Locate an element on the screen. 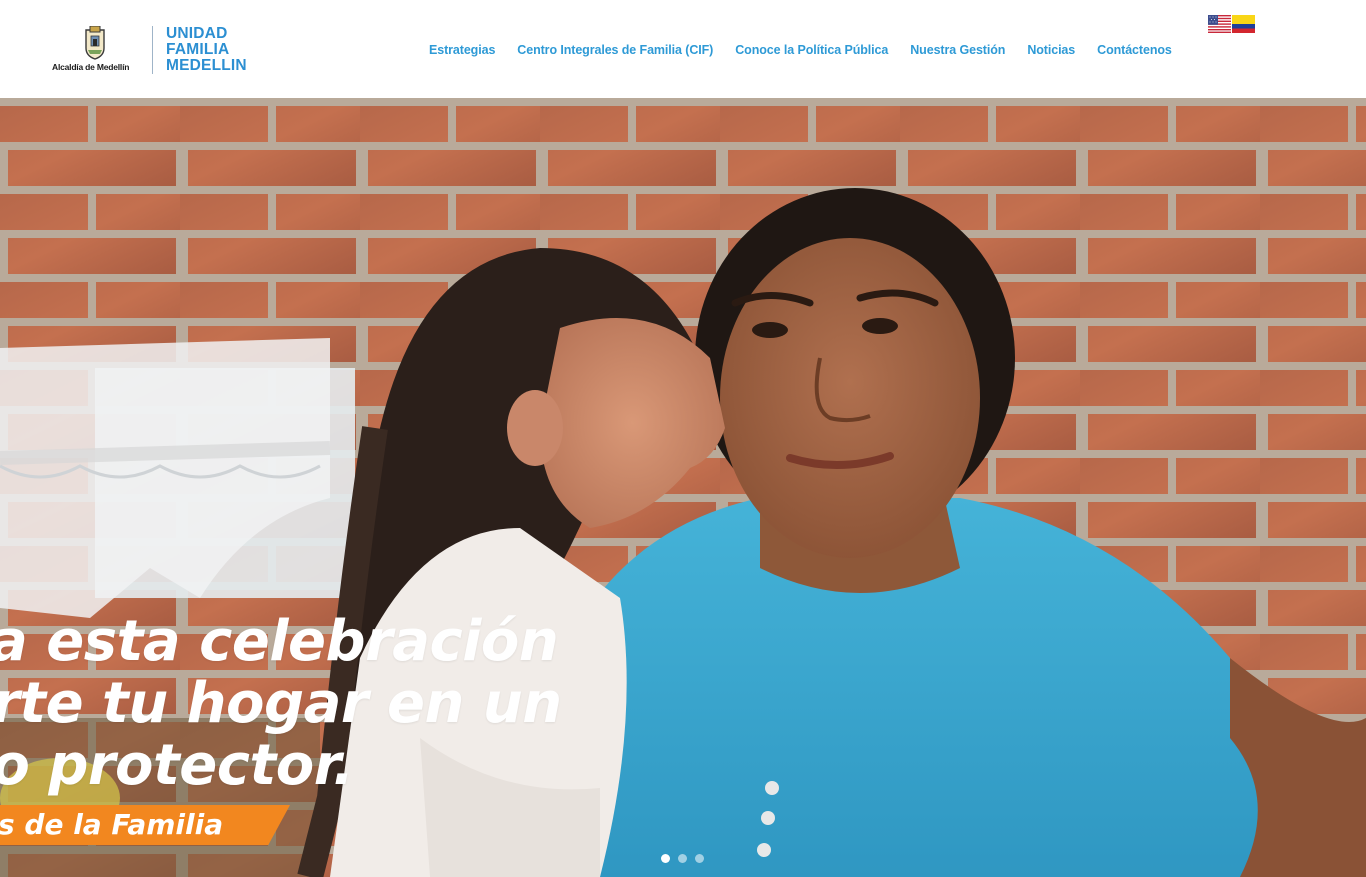 The width and height of the screenshot is (1366, 877). logo-divider is located at coordinates (152, 50).